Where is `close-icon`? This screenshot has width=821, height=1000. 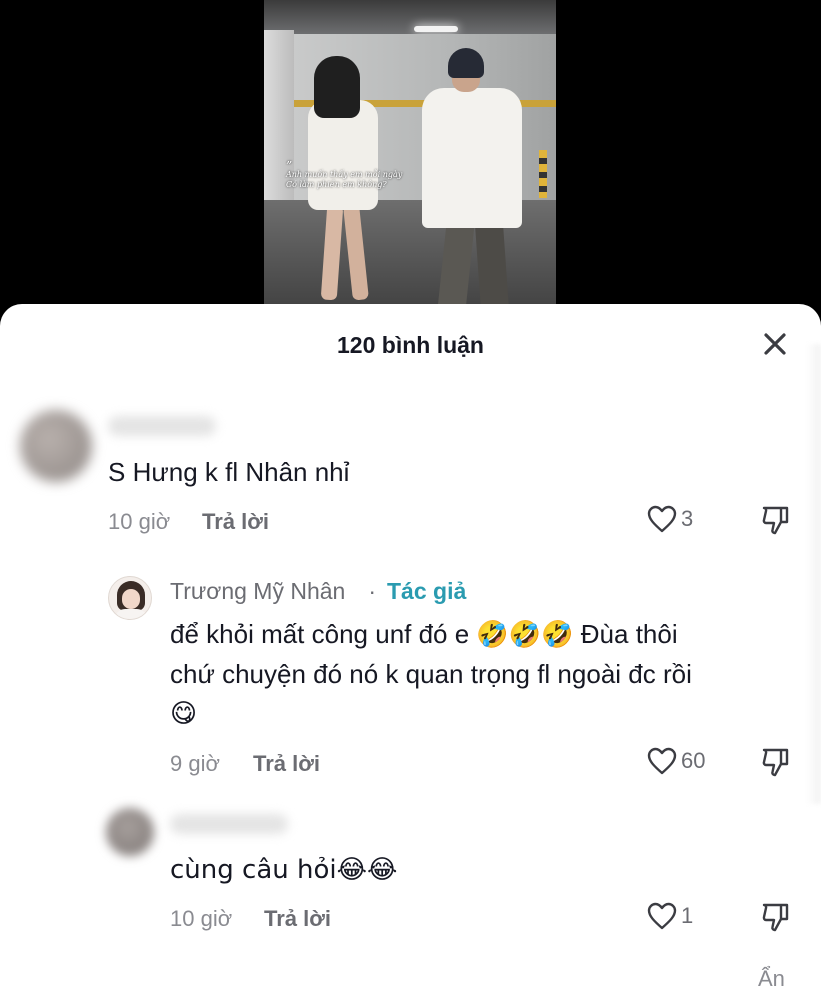 close-icon is located at coordinates (775, 344).